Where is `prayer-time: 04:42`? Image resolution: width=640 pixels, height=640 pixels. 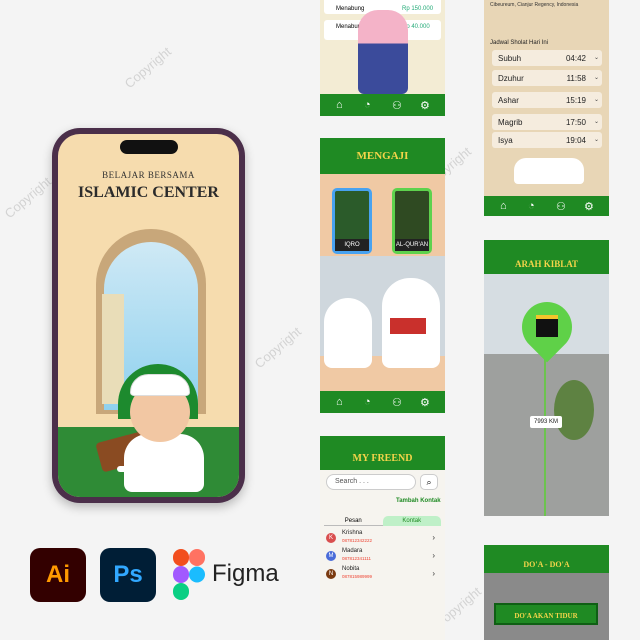
prayer-time: 04:42 is located at coordinates (575, 58).